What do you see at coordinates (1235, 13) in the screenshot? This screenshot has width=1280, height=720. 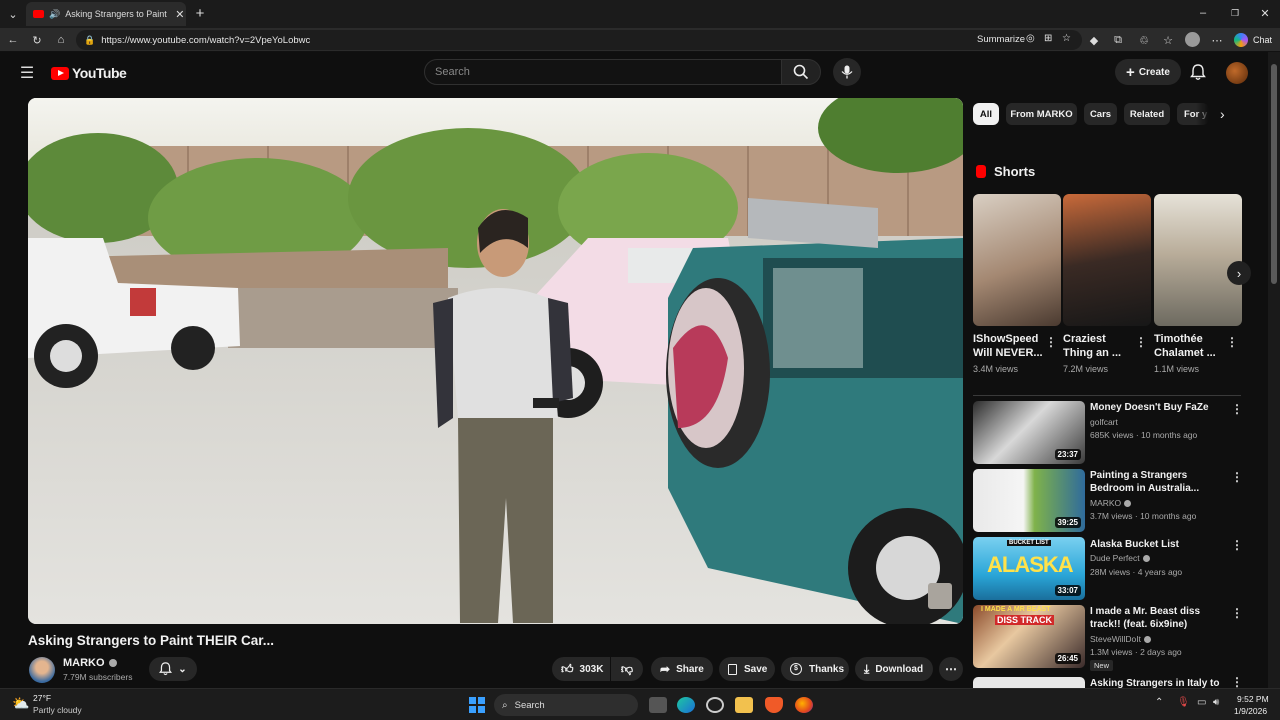 I see `restore-window-icon: ❐` at bounding box center [1235, 13].